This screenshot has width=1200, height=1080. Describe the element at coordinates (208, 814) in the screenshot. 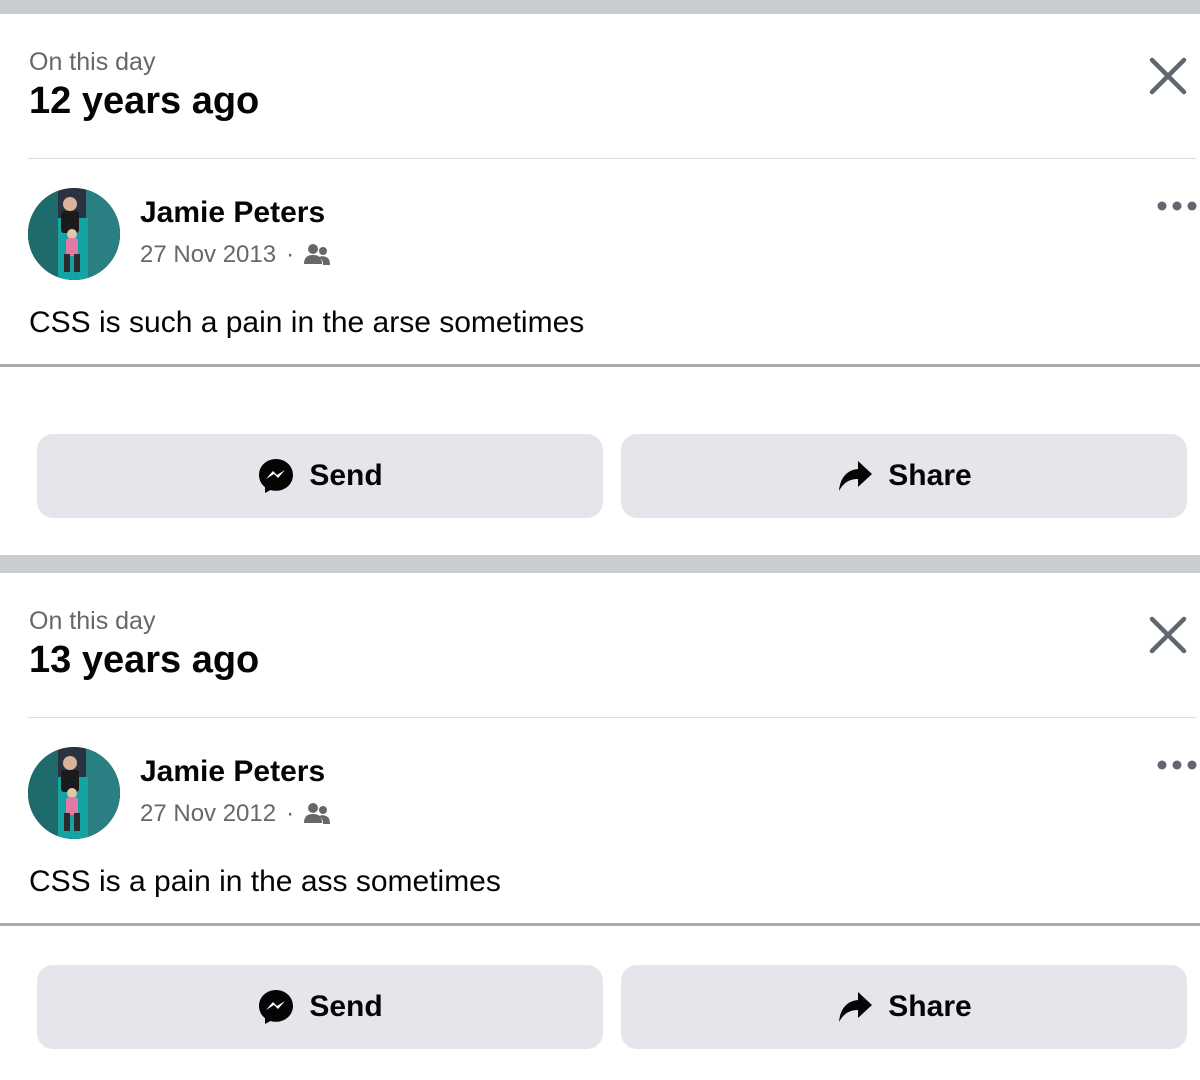

I see `post-date: 27 Nov 2012` at that location.